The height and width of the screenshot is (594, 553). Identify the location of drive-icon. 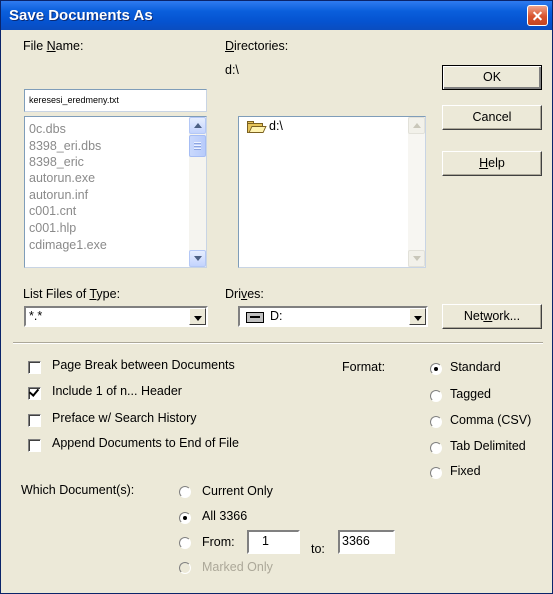
(255, 317).